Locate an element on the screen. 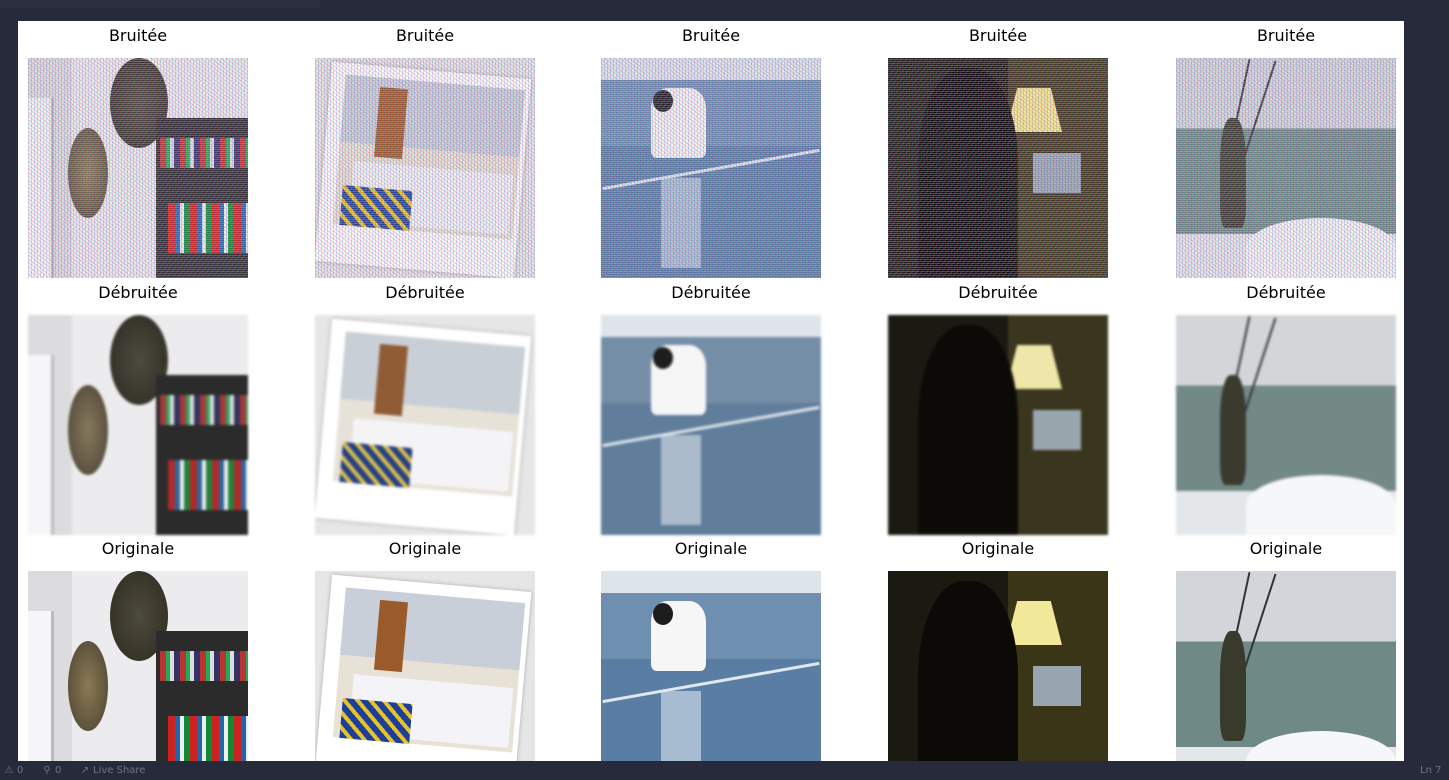 The image size is (1449, 780). live-share-icon: ↗ is located at coordinates (85, 770).